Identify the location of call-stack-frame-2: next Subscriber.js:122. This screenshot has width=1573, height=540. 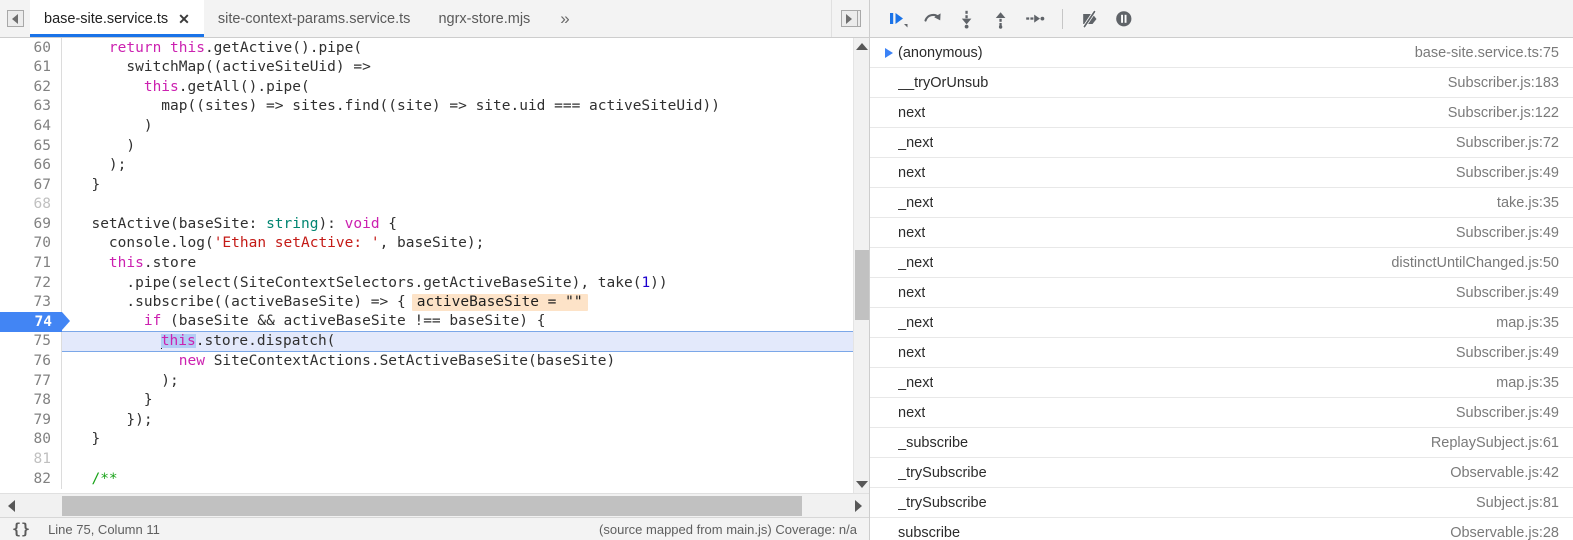
(1221, 113).